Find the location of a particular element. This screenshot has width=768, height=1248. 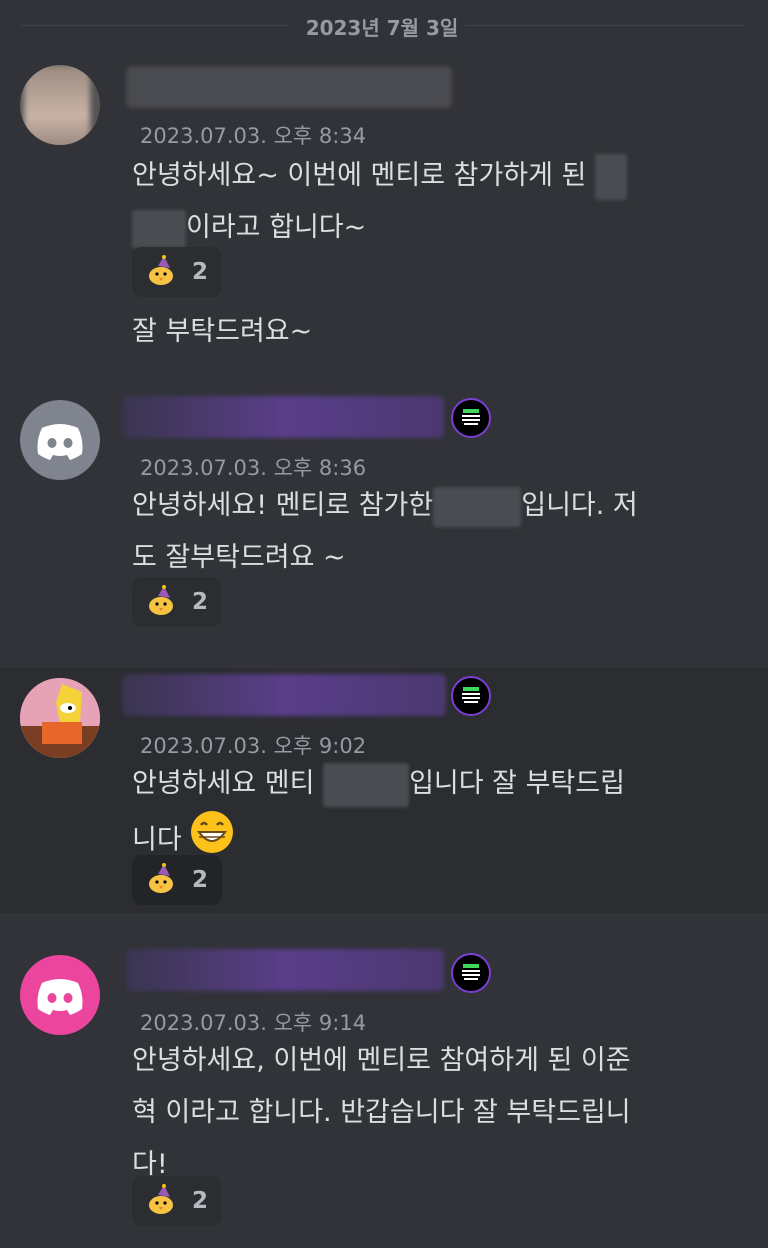

reaction-button-2: 2 is located at coordinates (177, 602).